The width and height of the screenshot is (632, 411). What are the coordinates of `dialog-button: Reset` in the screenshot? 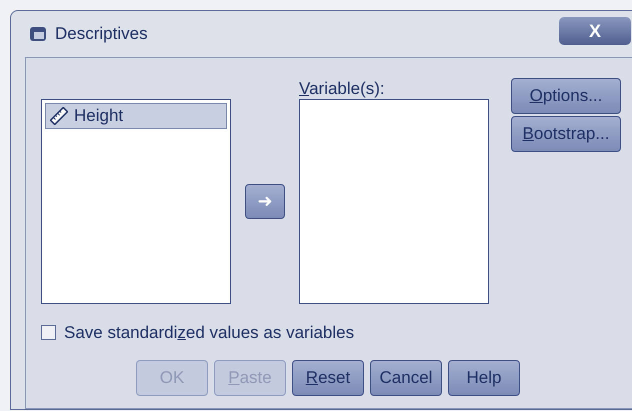 It's located at (328, 378).